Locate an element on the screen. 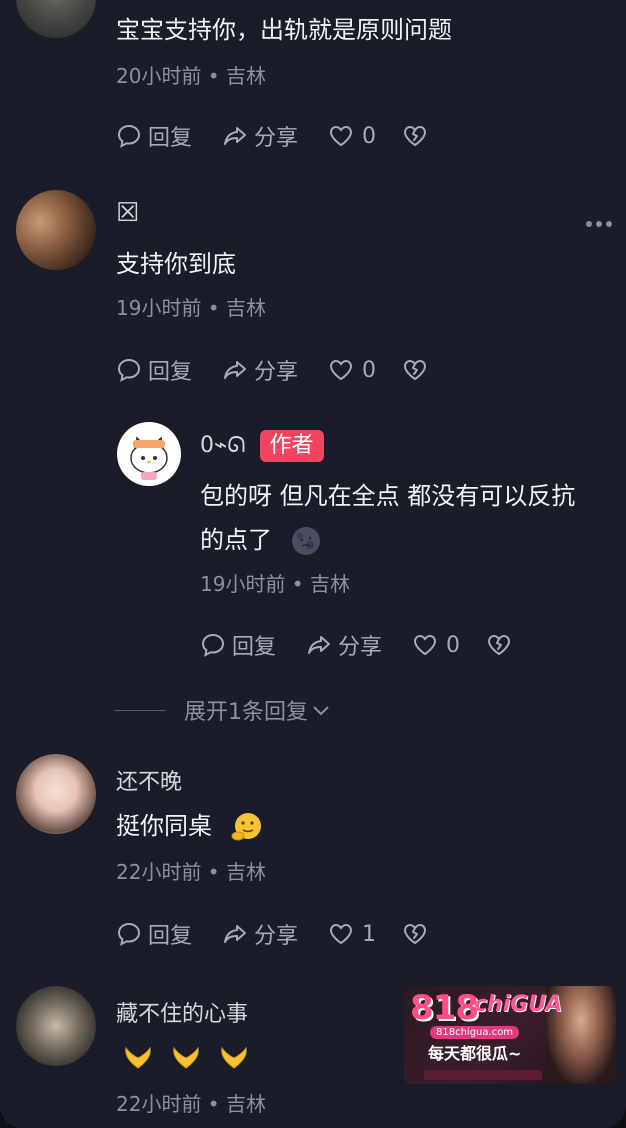 The image size is (626, 1128). username: 藏不住的心事 is located at coordinates (182, 1012).